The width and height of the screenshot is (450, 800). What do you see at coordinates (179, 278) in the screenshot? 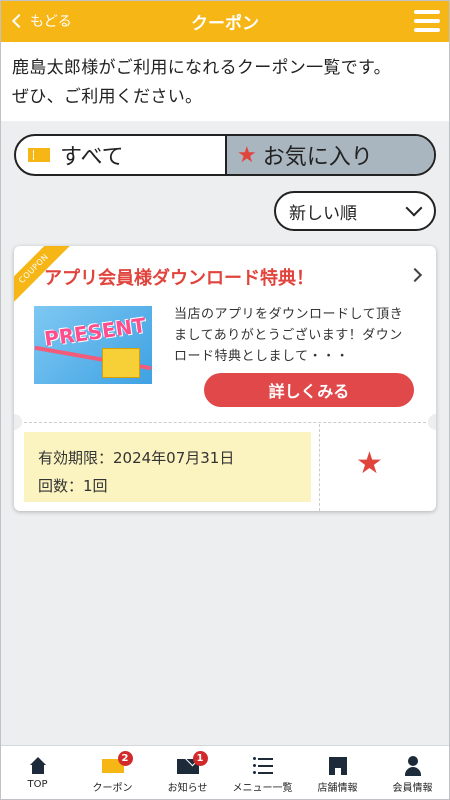
I see `coupon-title: アプリ会員様ダウンロード特典！` at bounding box center [179, 278].